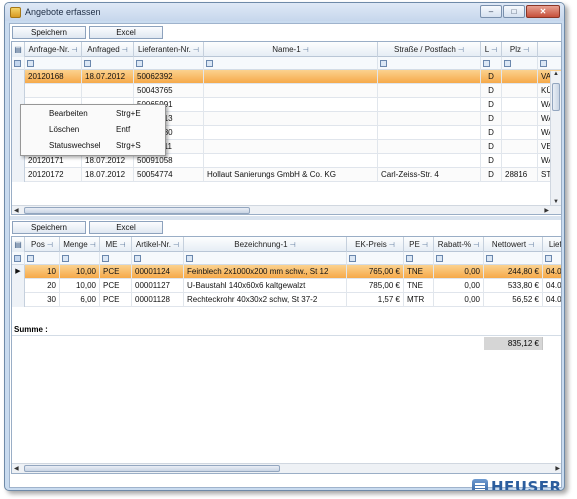 The image size is (577, 499). Describe the element at coordinates (169, 77) in the screenshot. I see `cell-lieferanten-nr: 50062392` at that location.